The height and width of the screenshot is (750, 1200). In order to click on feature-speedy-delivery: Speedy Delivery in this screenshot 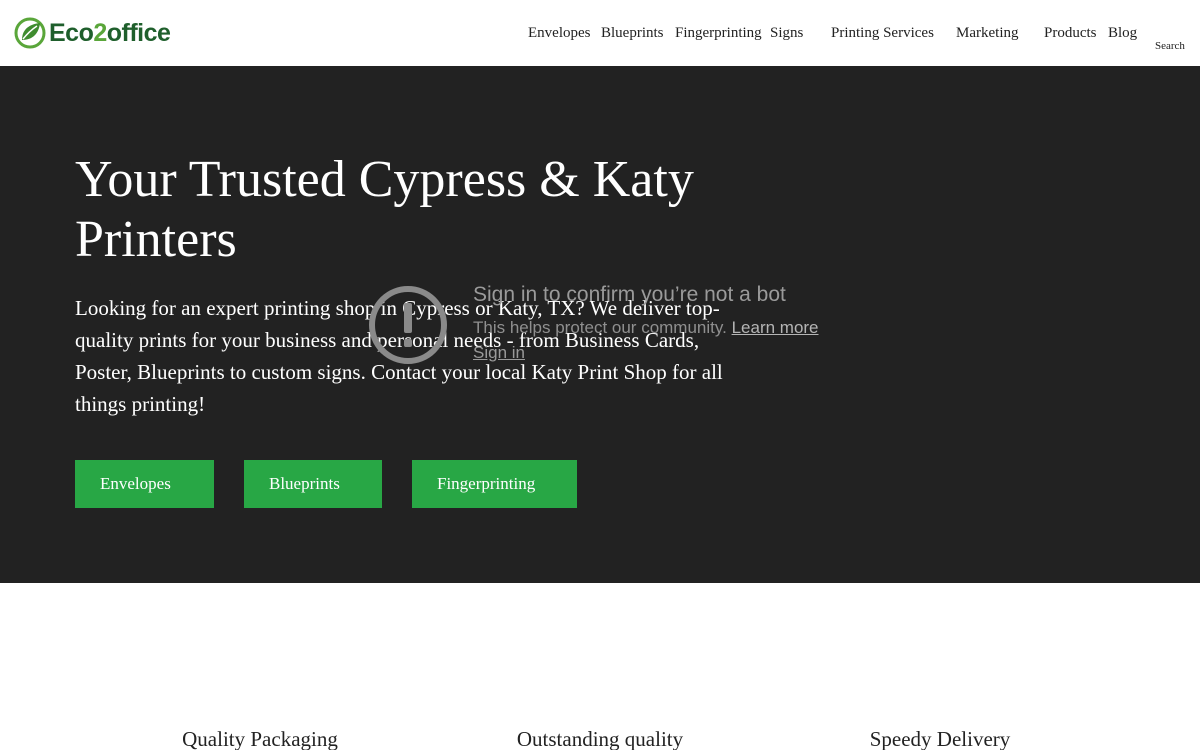, I will do `click(940, 738)`.